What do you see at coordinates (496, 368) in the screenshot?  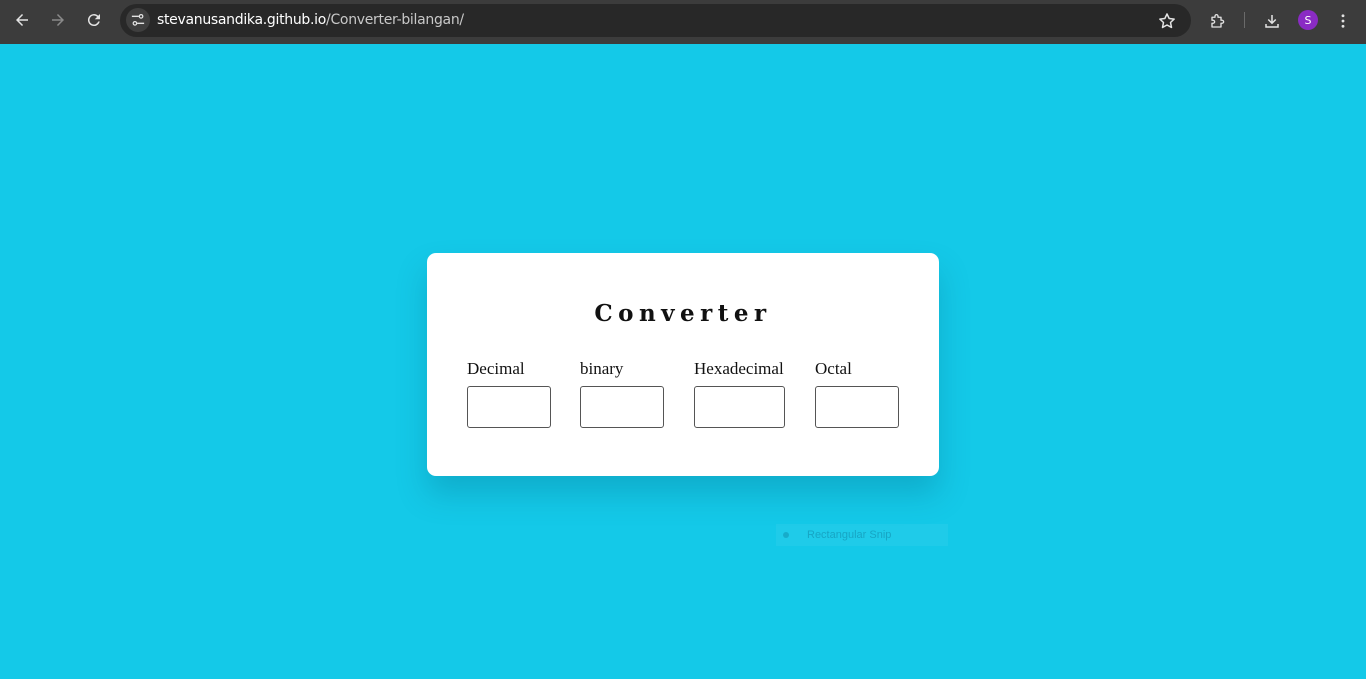 I see `decimal-label: Decimal` at bounding box center [496, 368].